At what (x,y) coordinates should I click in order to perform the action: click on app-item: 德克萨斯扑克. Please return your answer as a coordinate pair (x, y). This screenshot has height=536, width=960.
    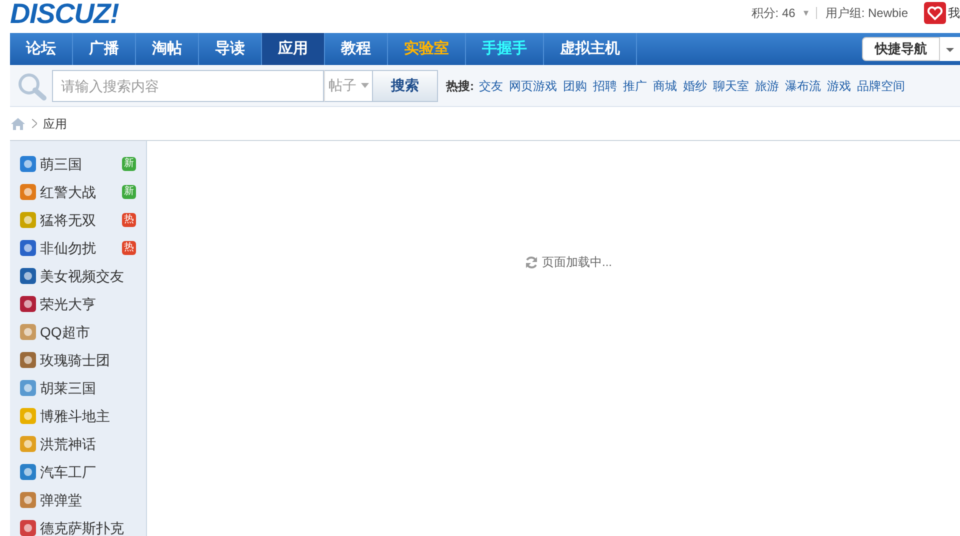
    Looking at the image, I should click on (78, 525).